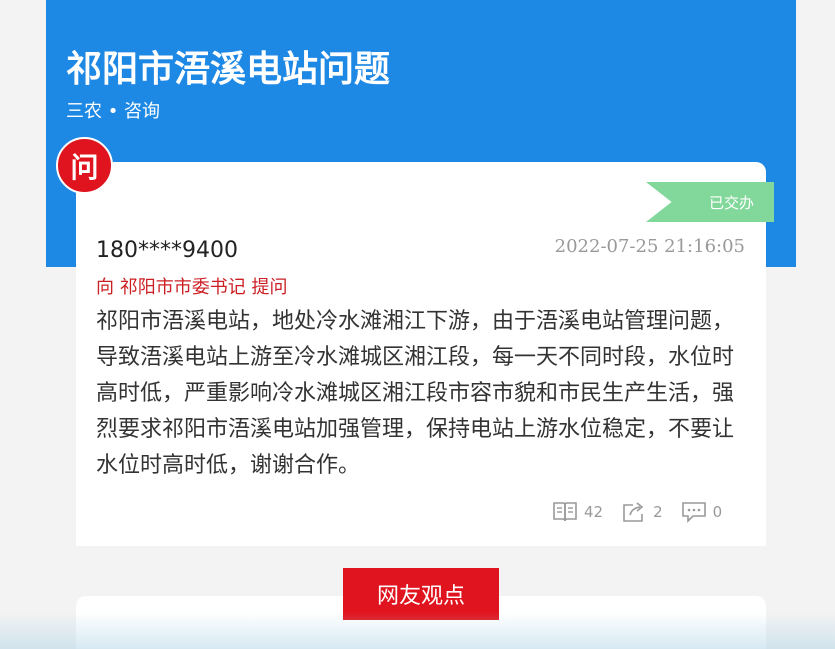  Describe the element at coordinates (84, 165) in the screenshot. I see `question-badge: 问` at that location.